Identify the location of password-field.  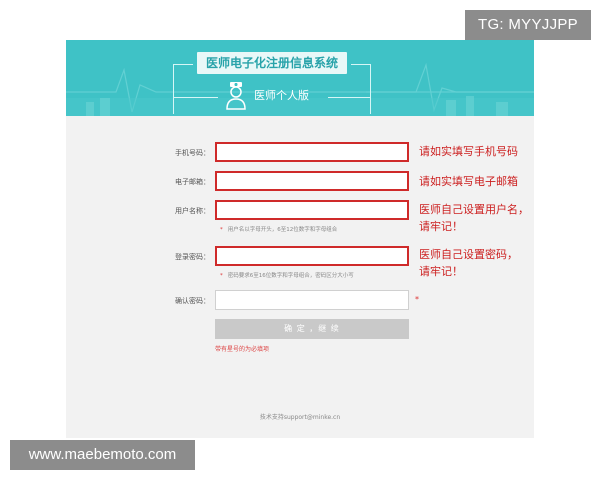
(312, 256).